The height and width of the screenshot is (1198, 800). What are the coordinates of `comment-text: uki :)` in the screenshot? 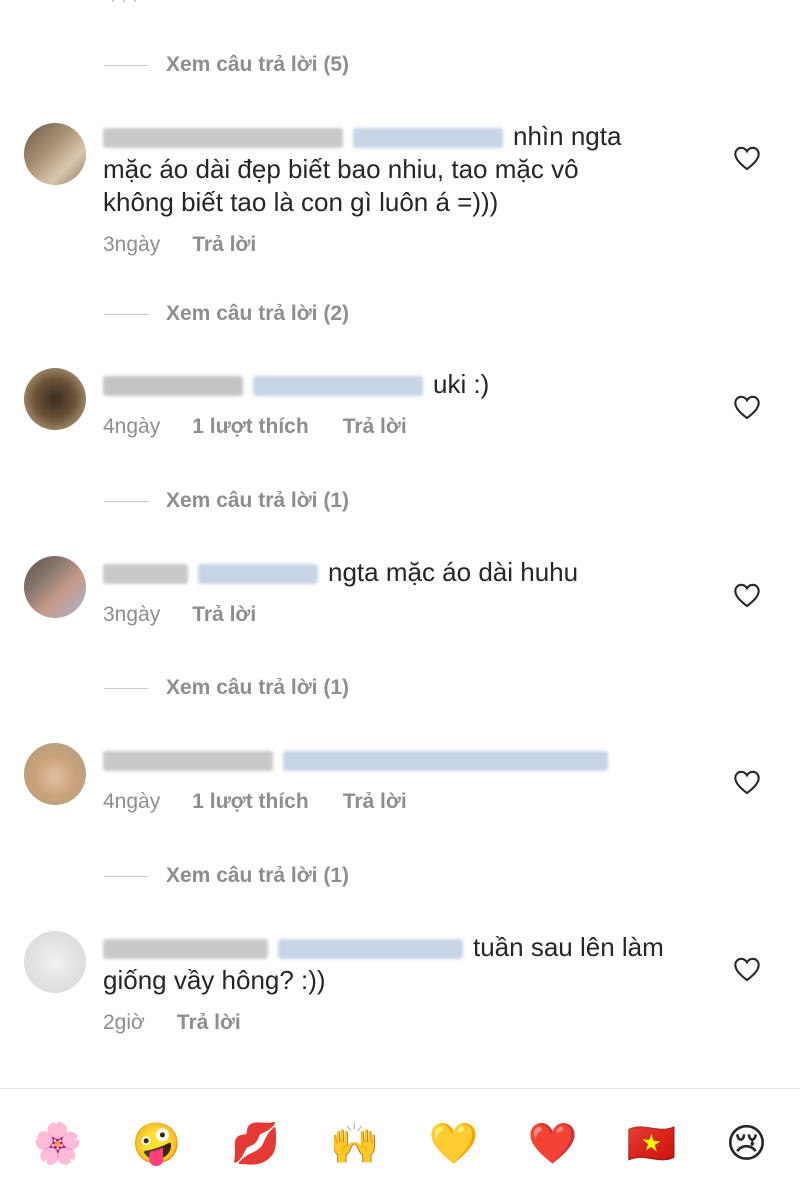 It's located at (461, 384).